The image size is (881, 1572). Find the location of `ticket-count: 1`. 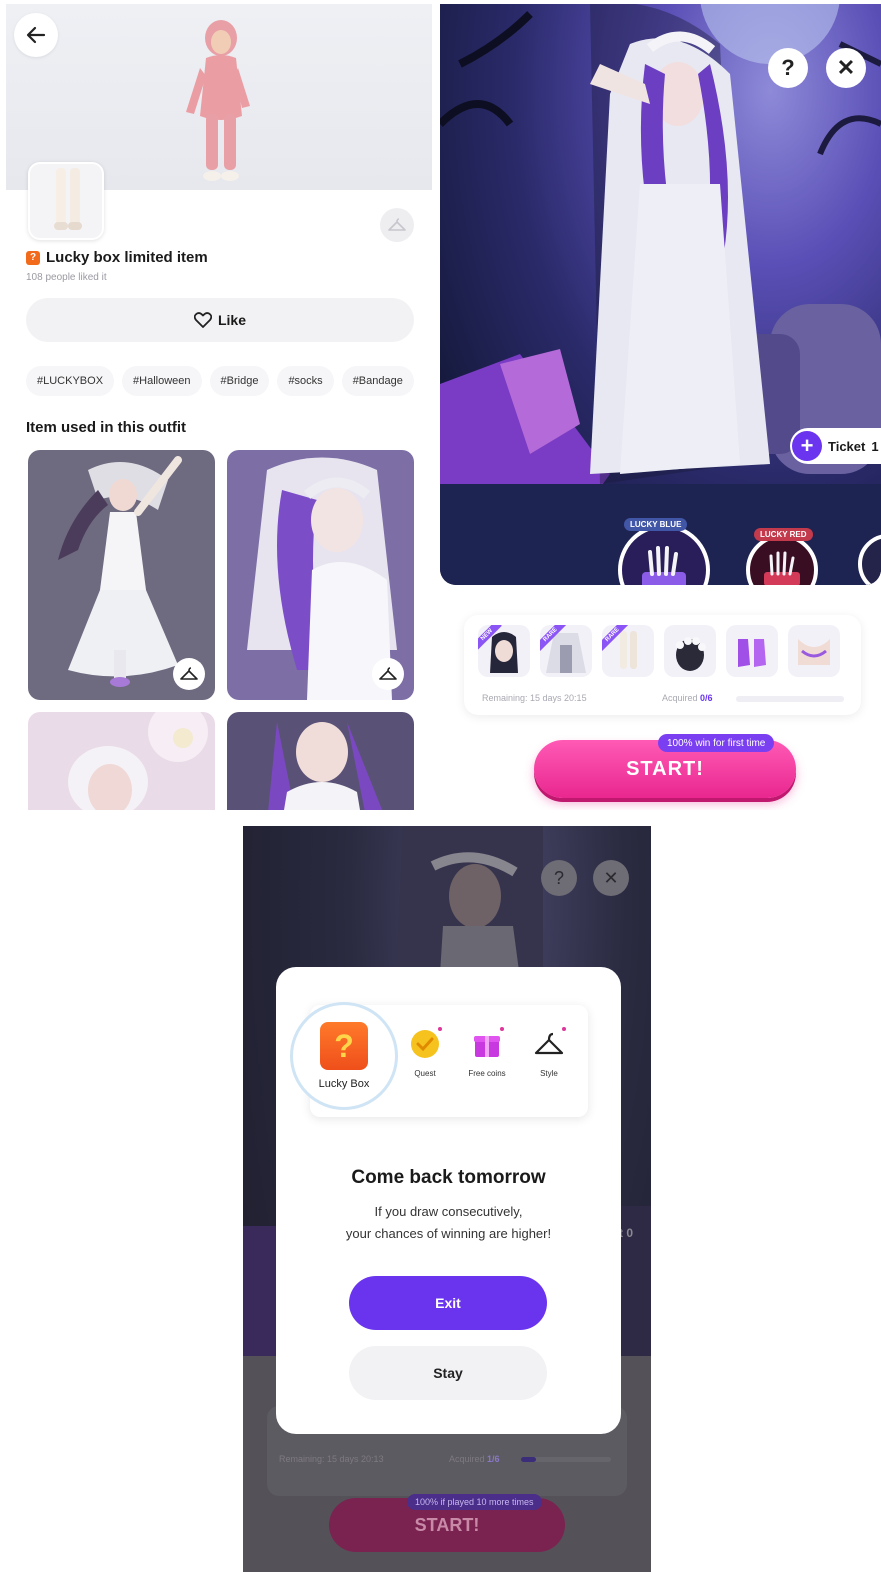

ticket-count: 1 is located at coordinates (875, 446).